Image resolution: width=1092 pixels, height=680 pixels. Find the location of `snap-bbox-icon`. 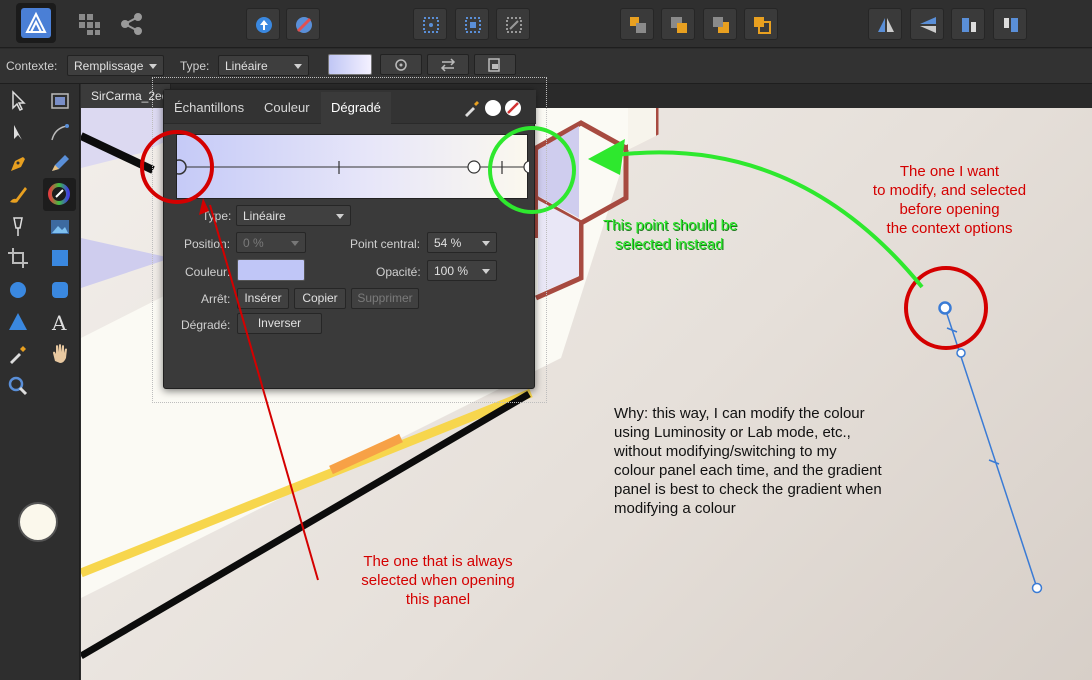

snap-bbox-icon is located at coordinates (473, 25).